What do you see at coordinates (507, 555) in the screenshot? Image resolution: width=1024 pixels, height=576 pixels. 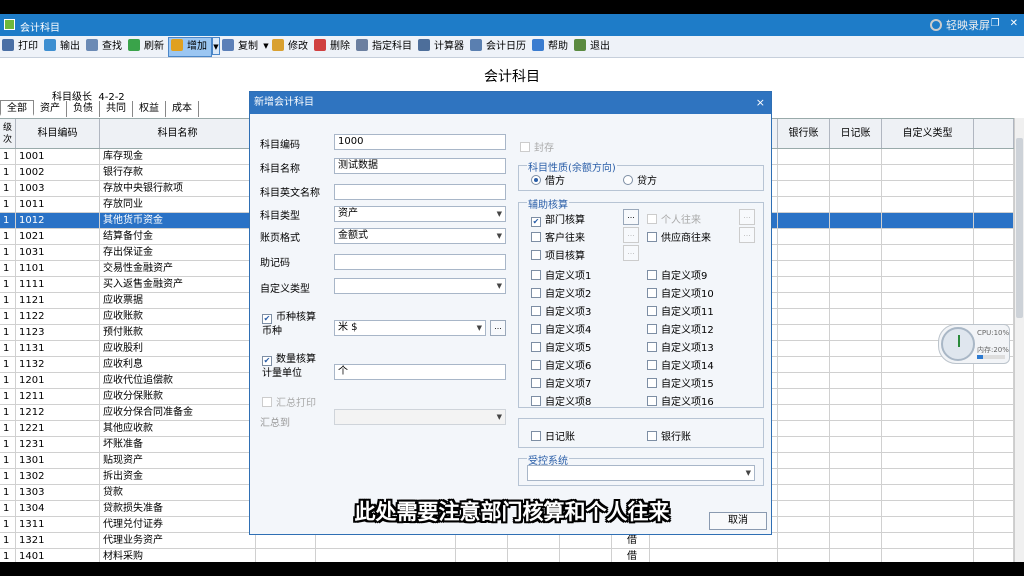 I see `table-row: 1 1401 材料采购 借` at bounding box center [507, 555].